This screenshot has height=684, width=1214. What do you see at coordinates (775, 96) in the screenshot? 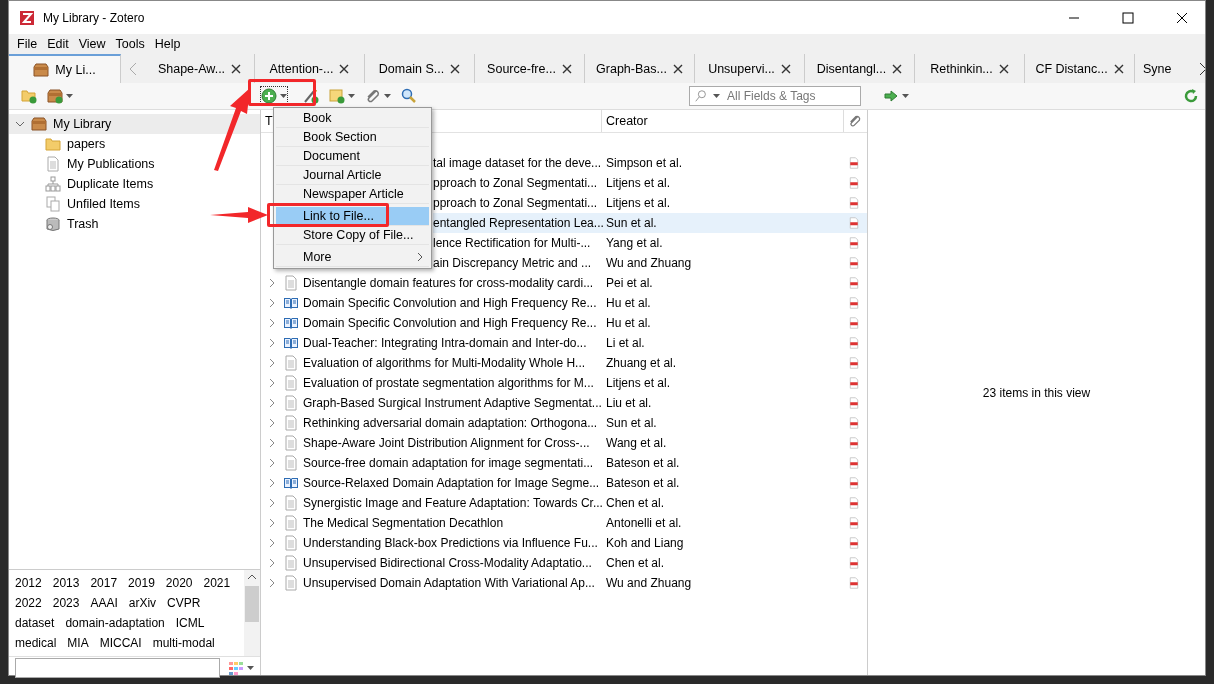
I see `search-field: All Fields & Tags` at bounding box center [775, 96].